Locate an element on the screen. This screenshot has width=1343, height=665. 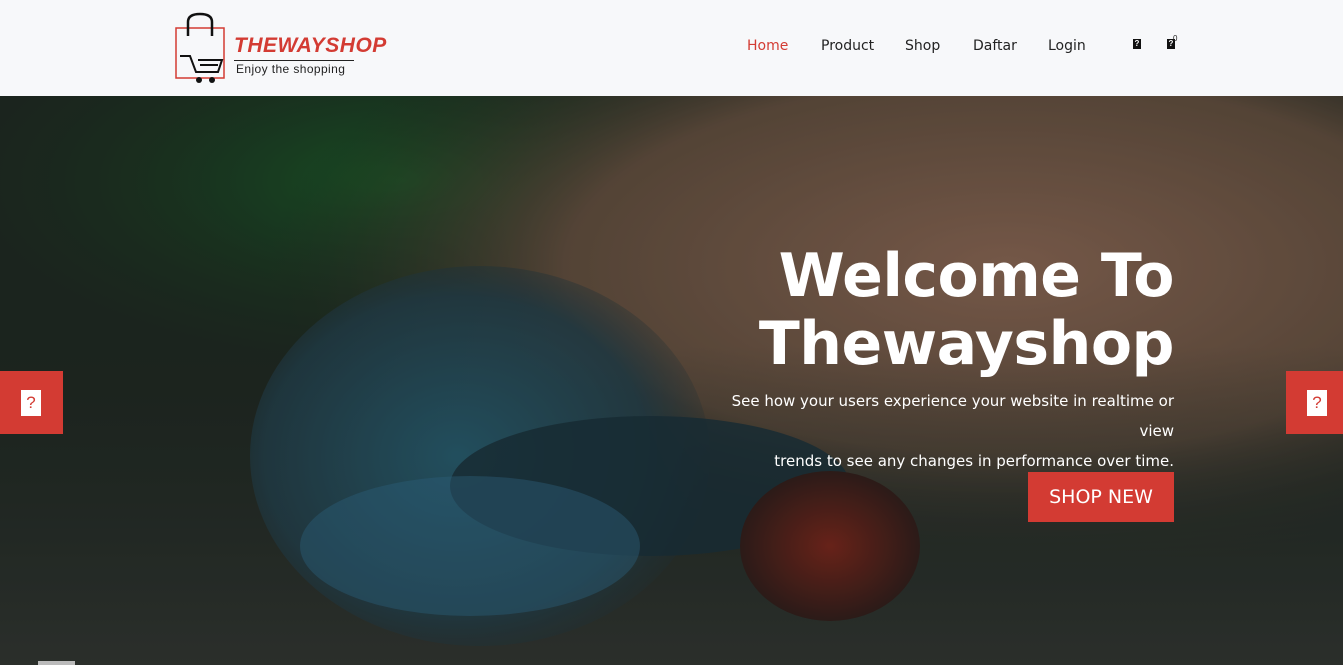
brand-logo: THEWAYSHOP Enjoy the shopping is located at coordinates (280, 49).